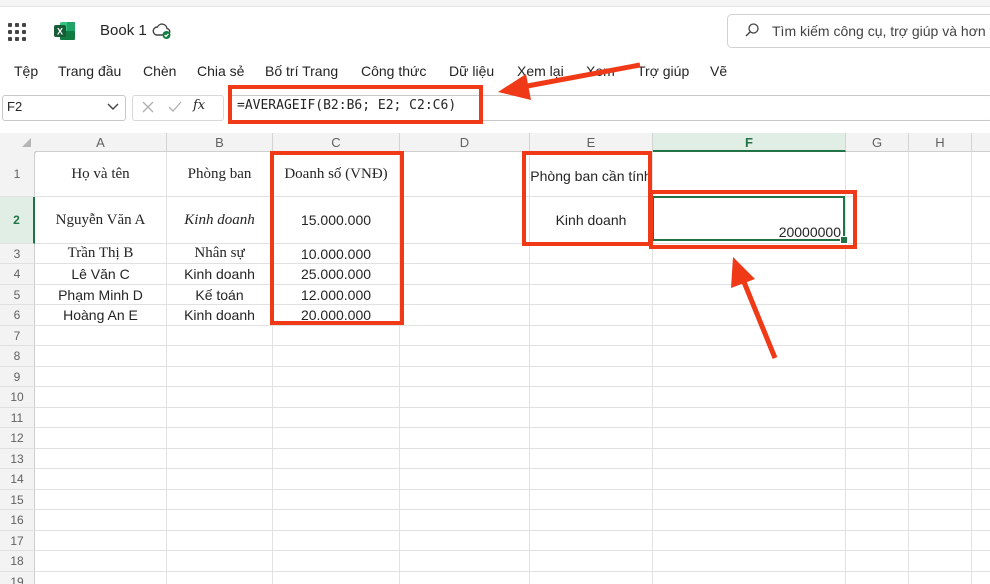  Describe the element at coordinates (17, 520) in the screenshot. I see `row-header-16: 16` at that location.